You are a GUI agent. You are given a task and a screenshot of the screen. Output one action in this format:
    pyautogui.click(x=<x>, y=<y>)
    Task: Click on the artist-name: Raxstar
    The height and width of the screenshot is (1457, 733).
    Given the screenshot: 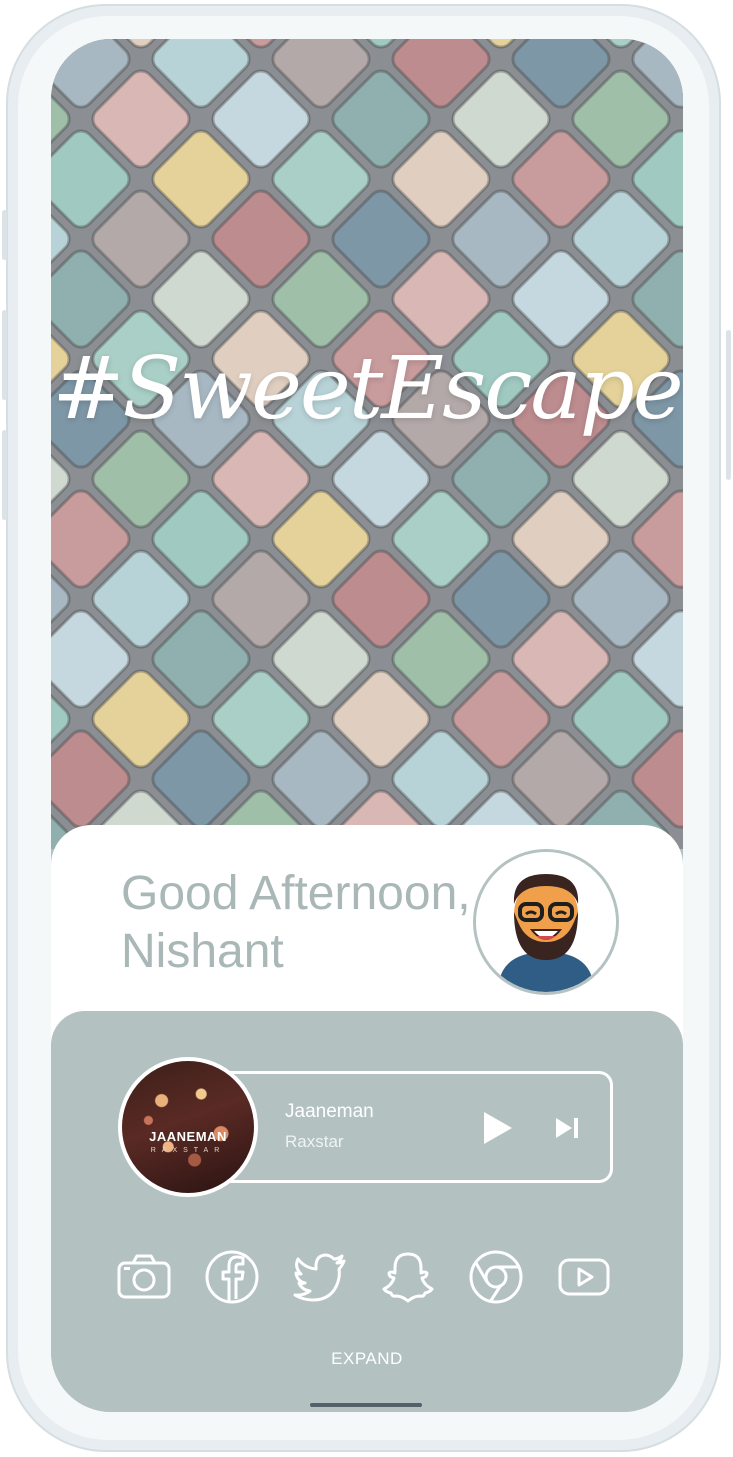 What is the action you would take?
    pyautogui.click(x=314, y=1141)
    